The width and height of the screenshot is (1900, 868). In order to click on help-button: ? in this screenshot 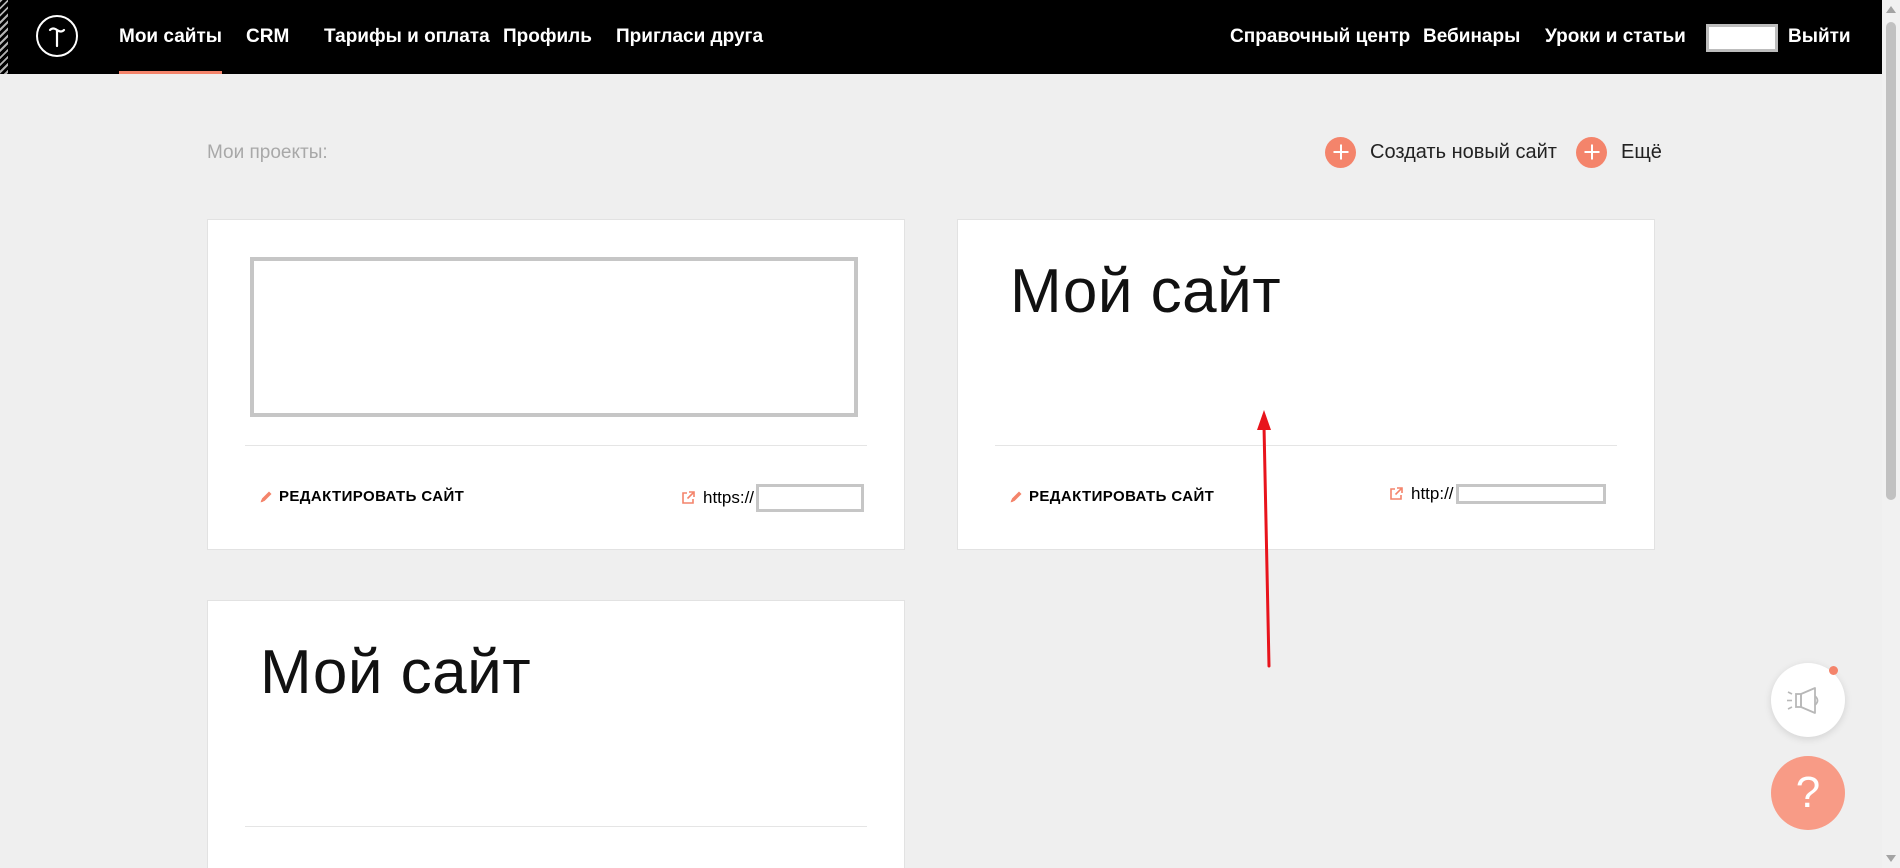, I will do `click(1808, 793)`.